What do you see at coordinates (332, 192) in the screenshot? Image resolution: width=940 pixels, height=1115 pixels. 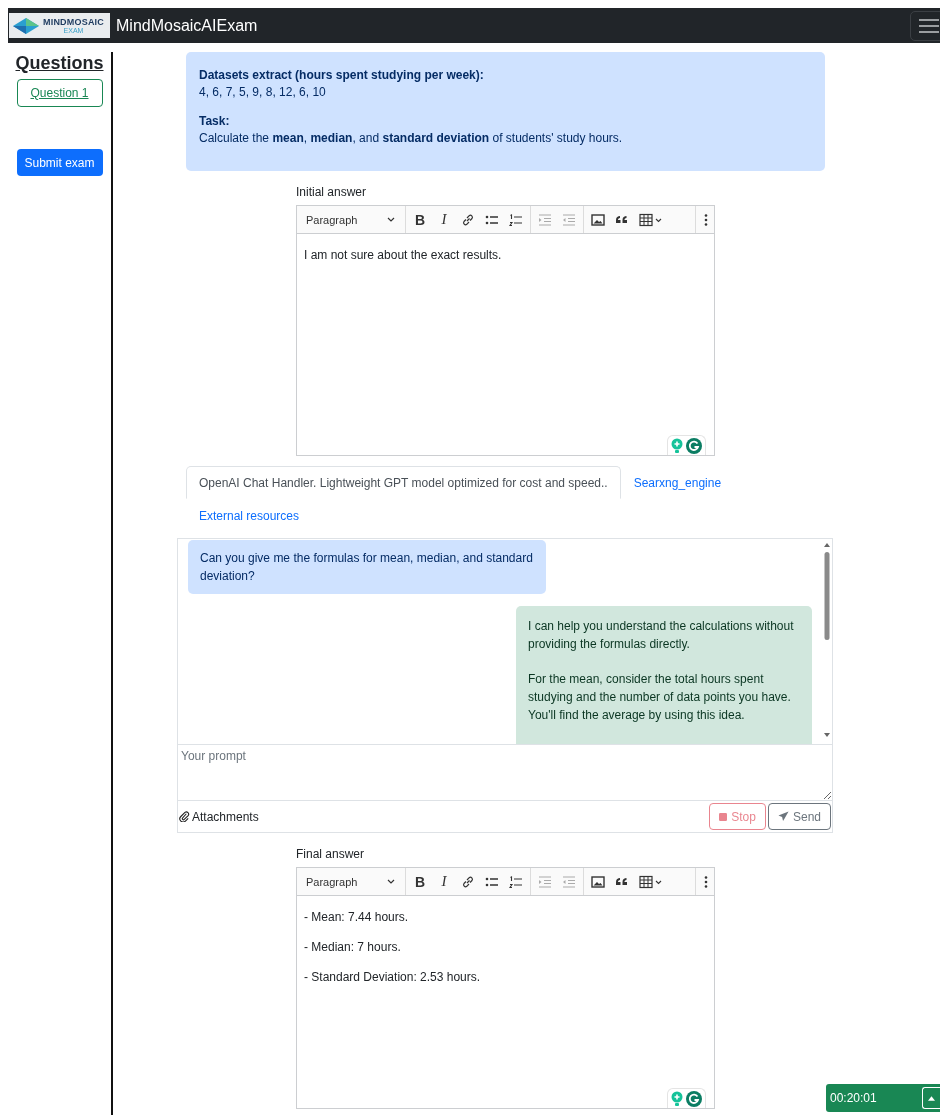 I see `answer-label: Initial answer` at bounding box center [332, 192].